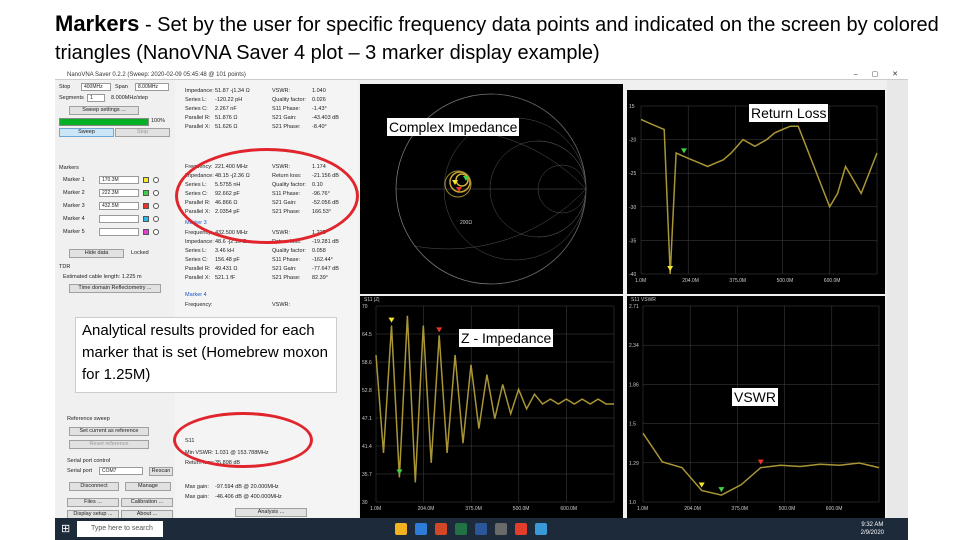 The image size is (960, 540). Describe the element at coordinates (74, 206) in the screenshot. I see `marker-label: Marker 3` at that location.